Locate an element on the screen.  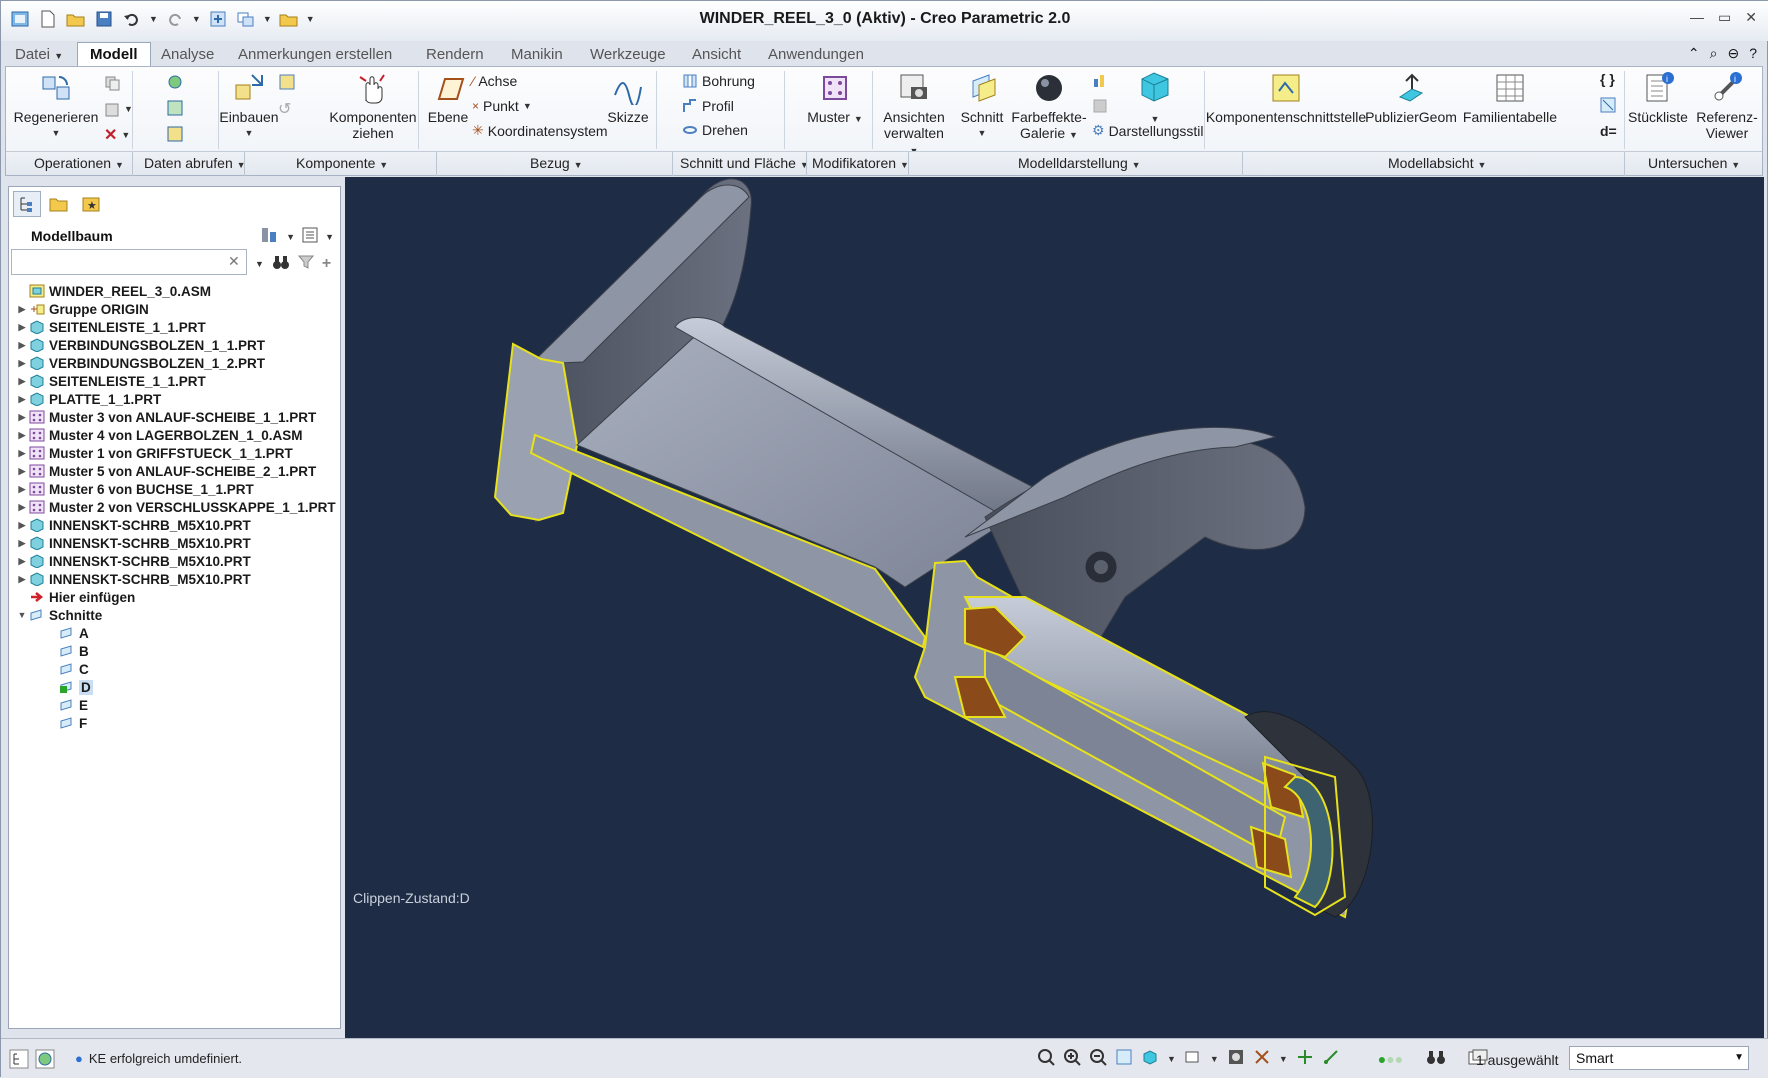
publiziergeom-button: PublizierGeom is located at coordinates (1411, 98).